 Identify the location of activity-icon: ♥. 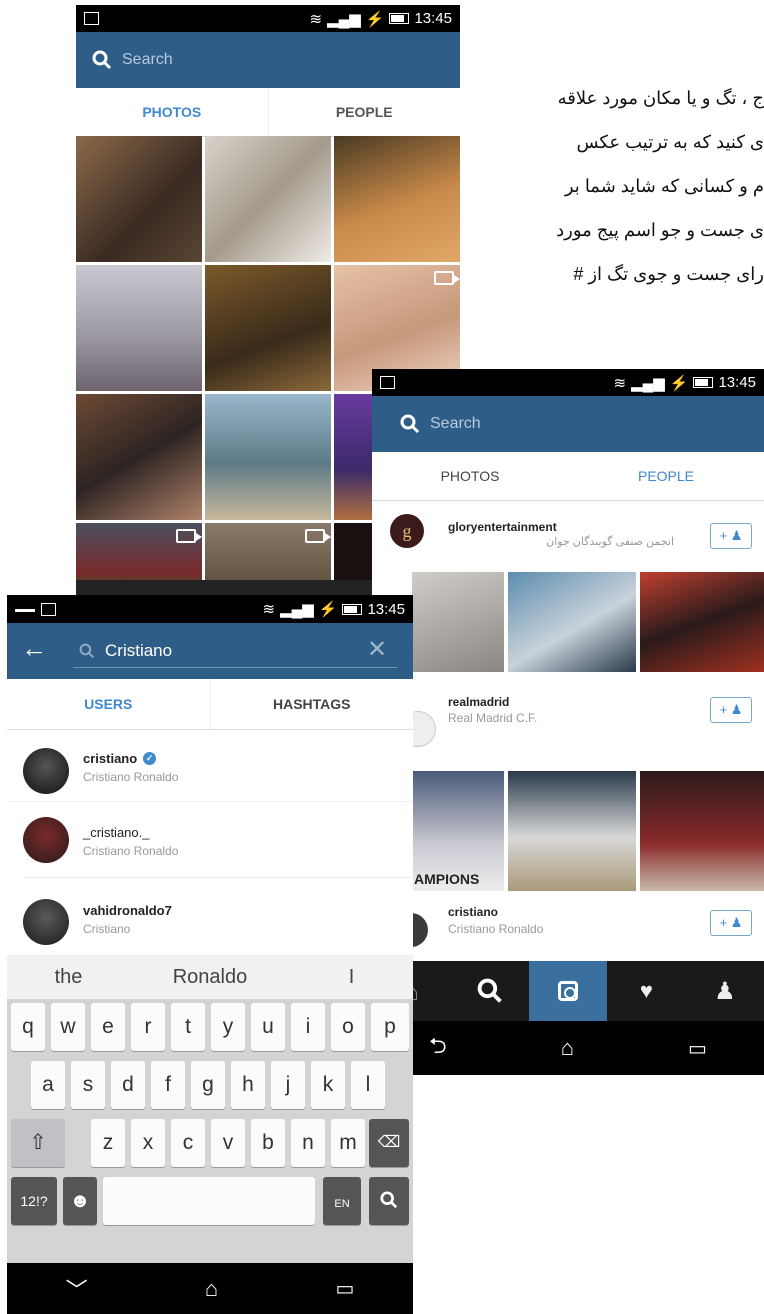
(646, 991).